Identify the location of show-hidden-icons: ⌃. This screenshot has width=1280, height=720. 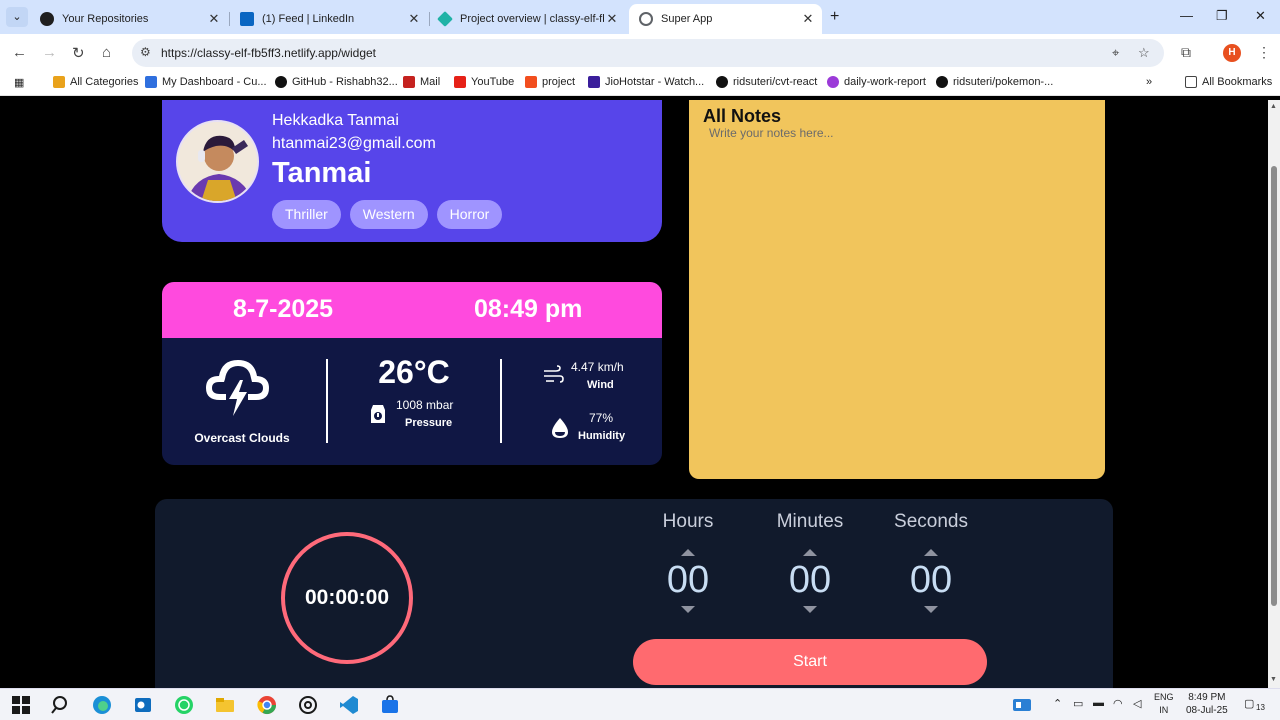
(1057, 703).